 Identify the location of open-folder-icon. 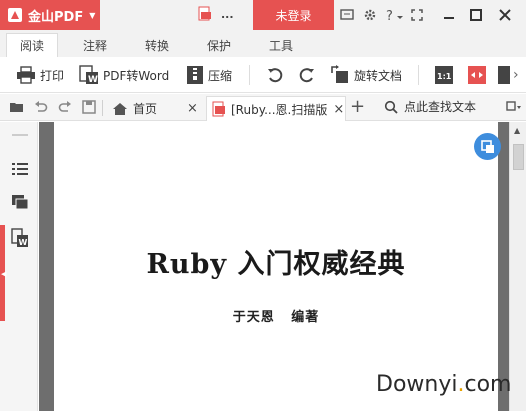
(17, 107).